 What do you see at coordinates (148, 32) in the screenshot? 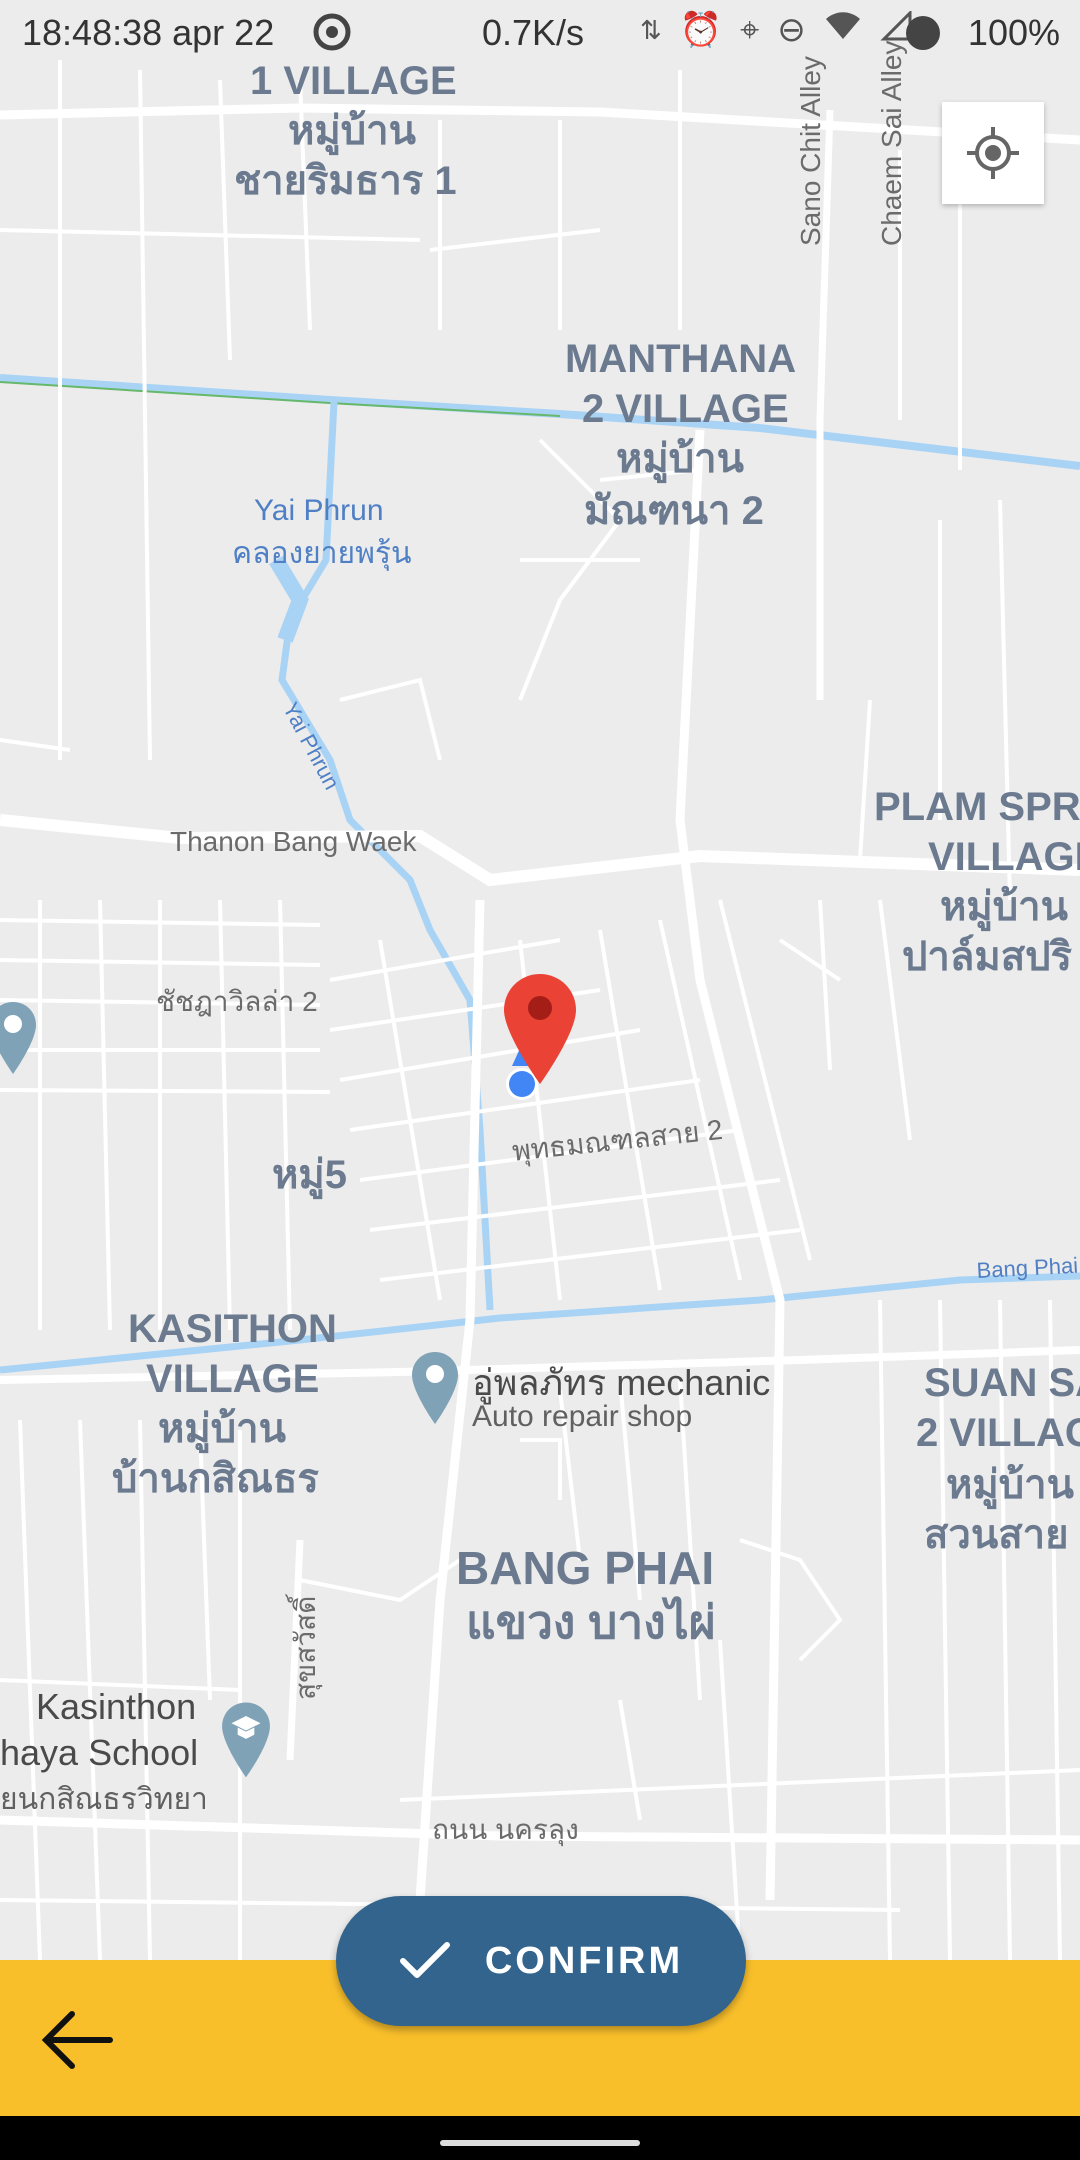
I see `status-time: 18:48:38 apr 22` at bounding box center [148, 32].